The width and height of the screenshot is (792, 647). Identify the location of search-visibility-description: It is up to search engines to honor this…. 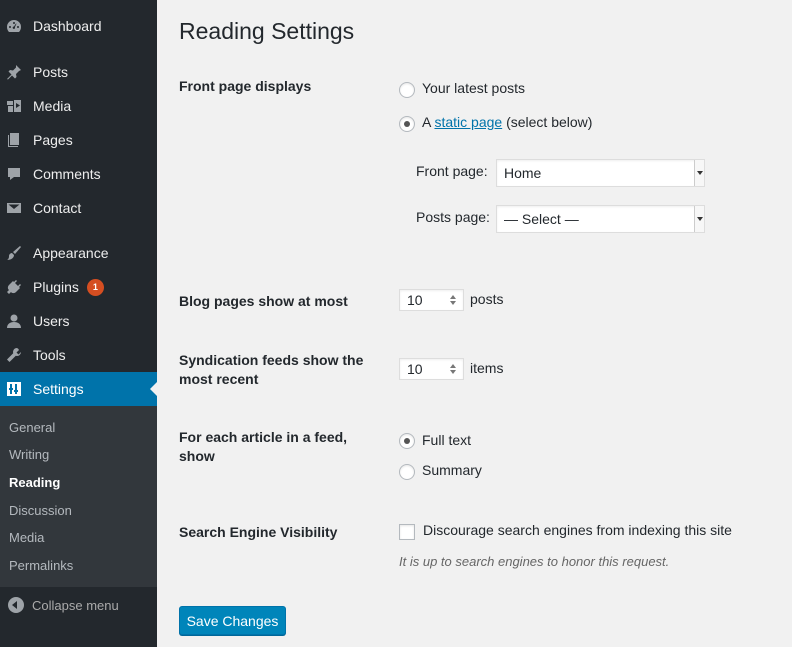
(534, 561).